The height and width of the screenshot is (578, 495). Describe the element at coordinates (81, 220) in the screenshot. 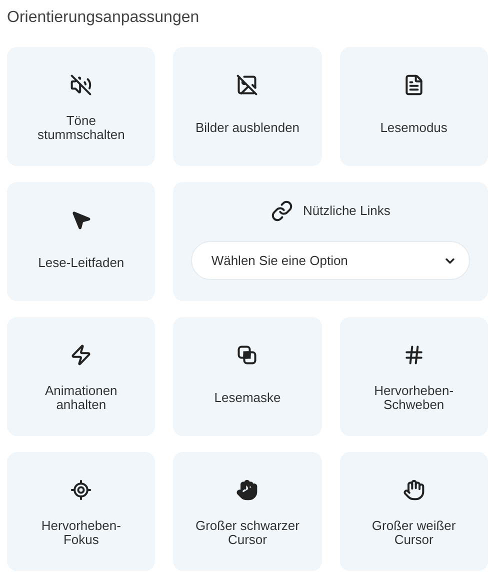

I see `pointer-icon` at that location.